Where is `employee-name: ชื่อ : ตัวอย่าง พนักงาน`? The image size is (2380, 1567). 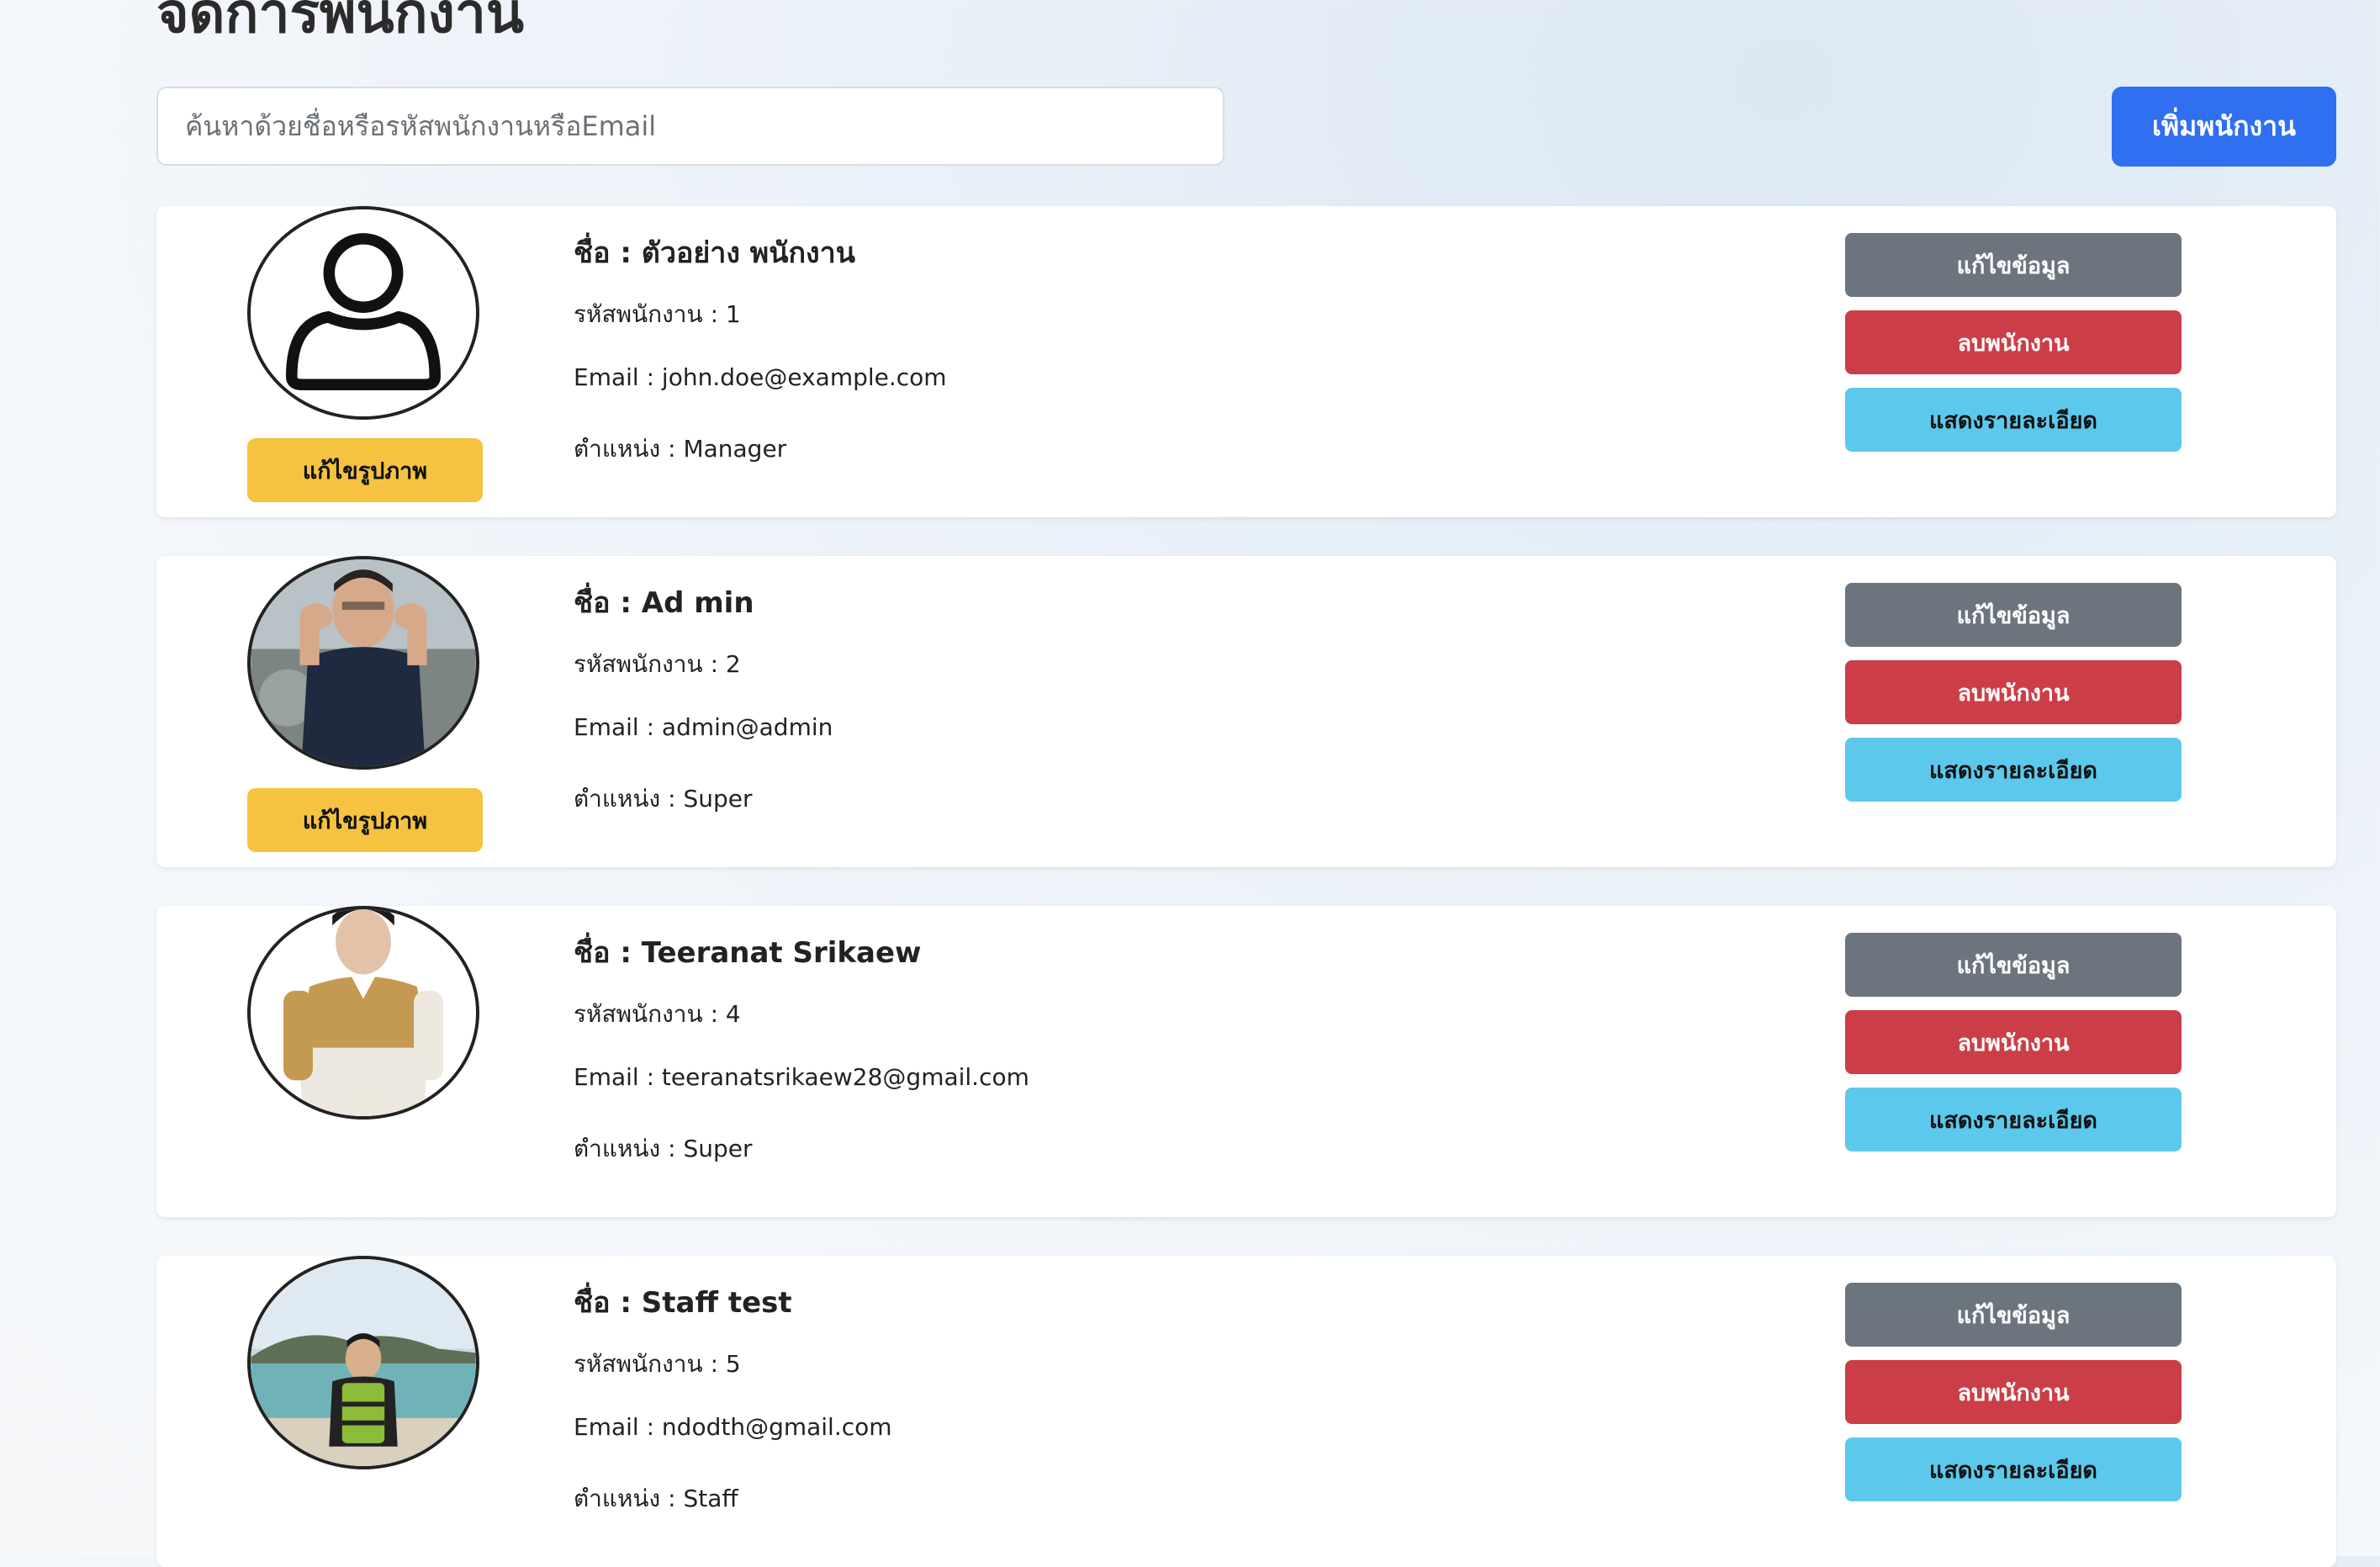
employee-name: ชื่อ : ตัวอย่าง พนักงาน is located at coordinates (714, 253).